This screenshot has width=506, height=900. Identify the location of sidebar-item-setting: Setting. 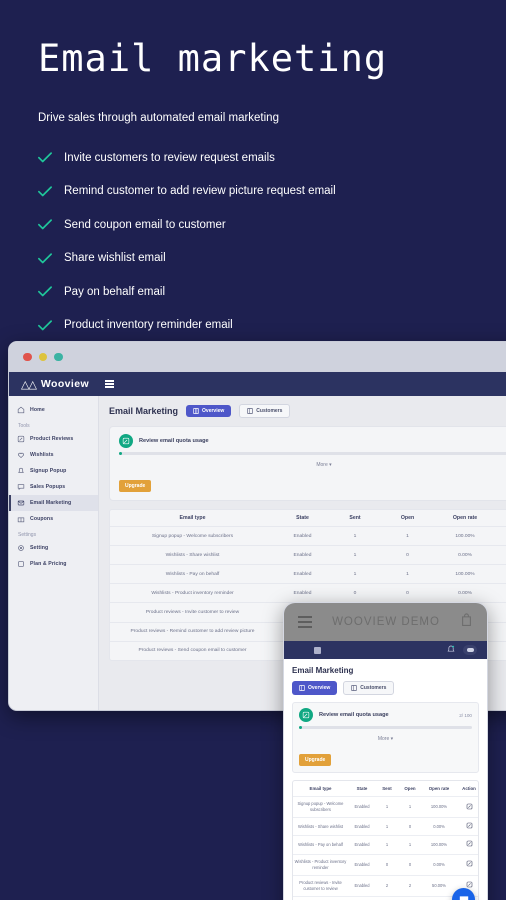
(53, 548).